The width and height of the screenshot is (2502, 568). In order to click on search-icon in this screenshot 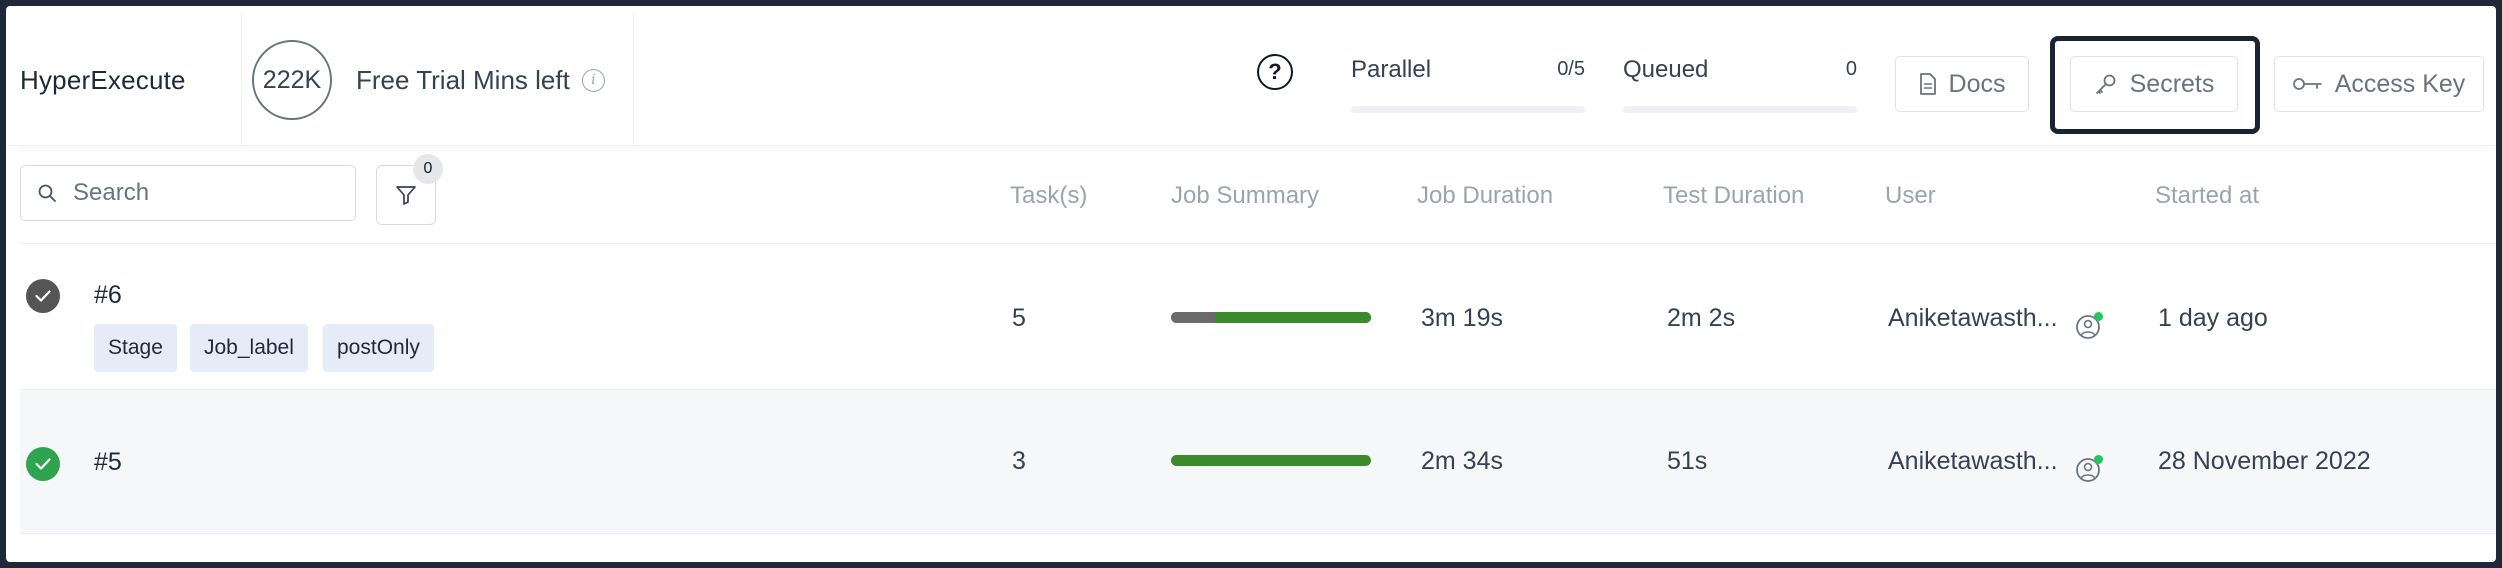, I will do `click(47, 193)`.